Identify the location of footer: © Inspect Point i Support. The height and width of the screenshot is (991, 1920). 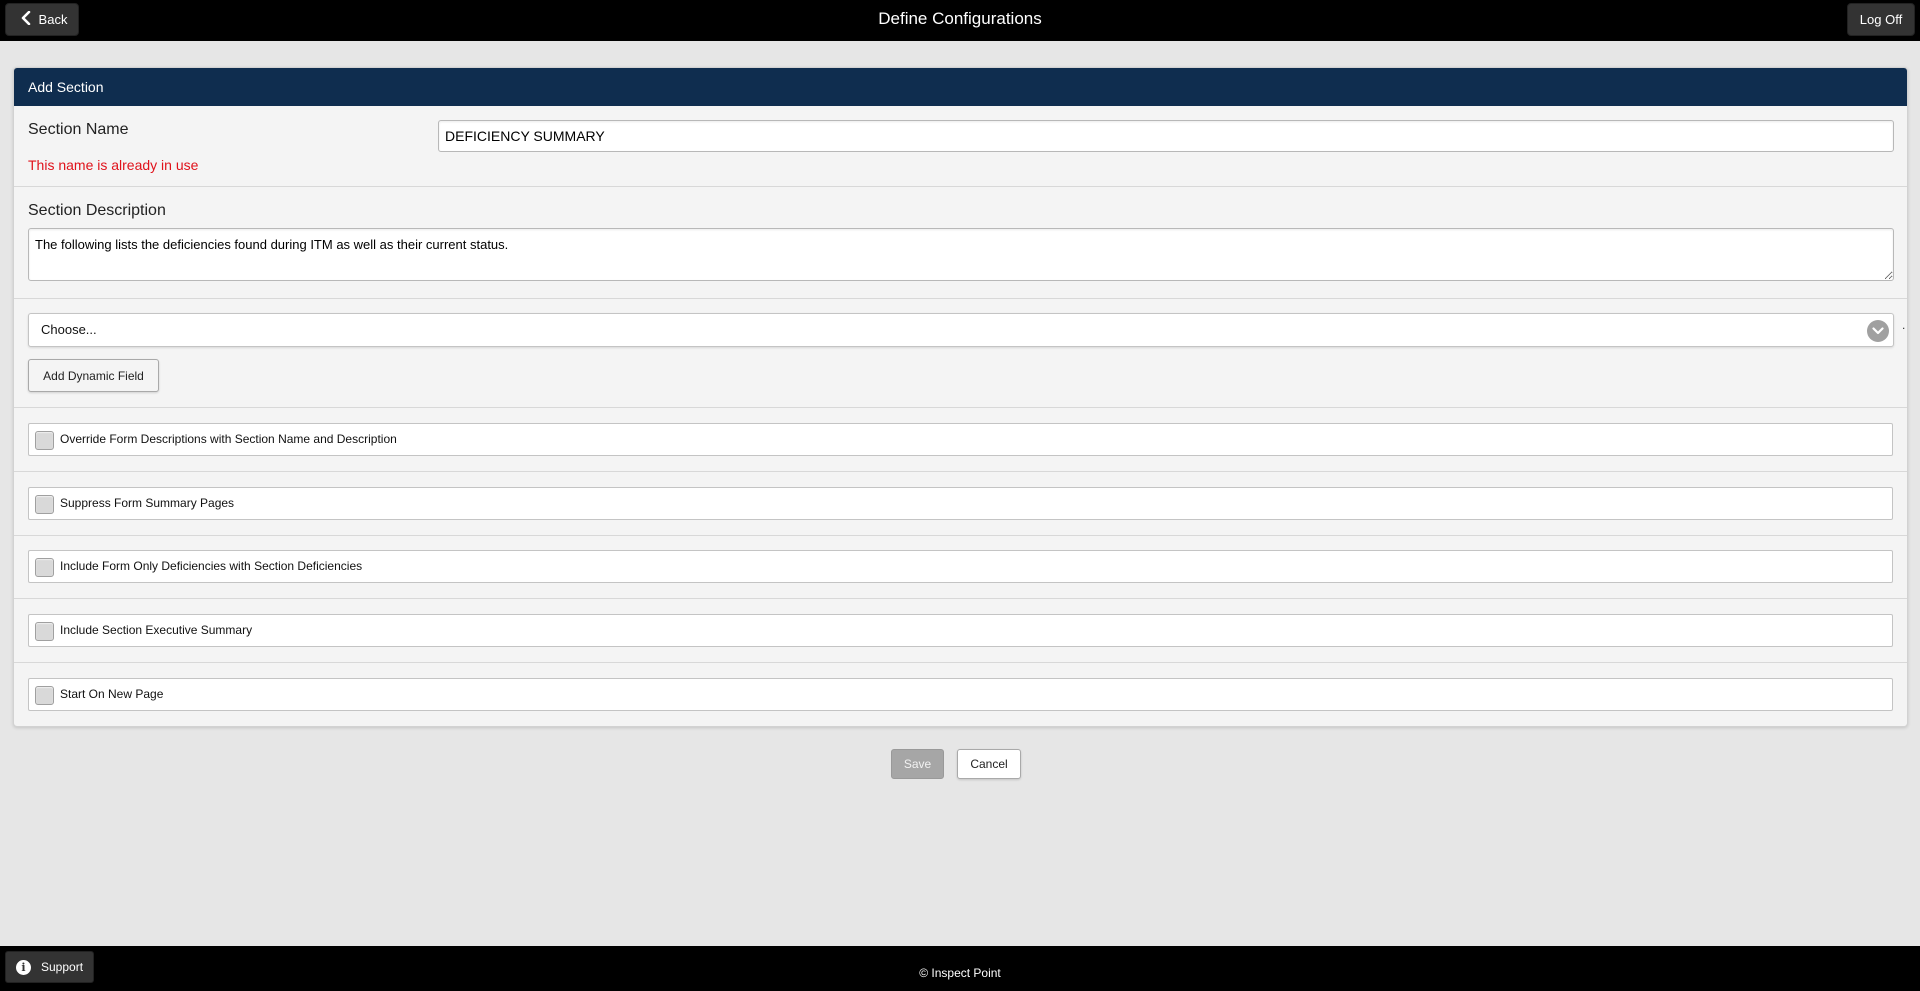
(960, 968).